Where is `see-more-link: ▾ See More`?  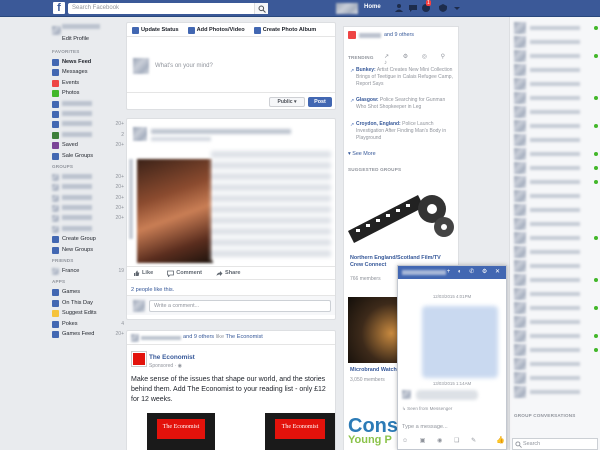 see-more-link: ▾ See More is located at coordinates (362, 154).